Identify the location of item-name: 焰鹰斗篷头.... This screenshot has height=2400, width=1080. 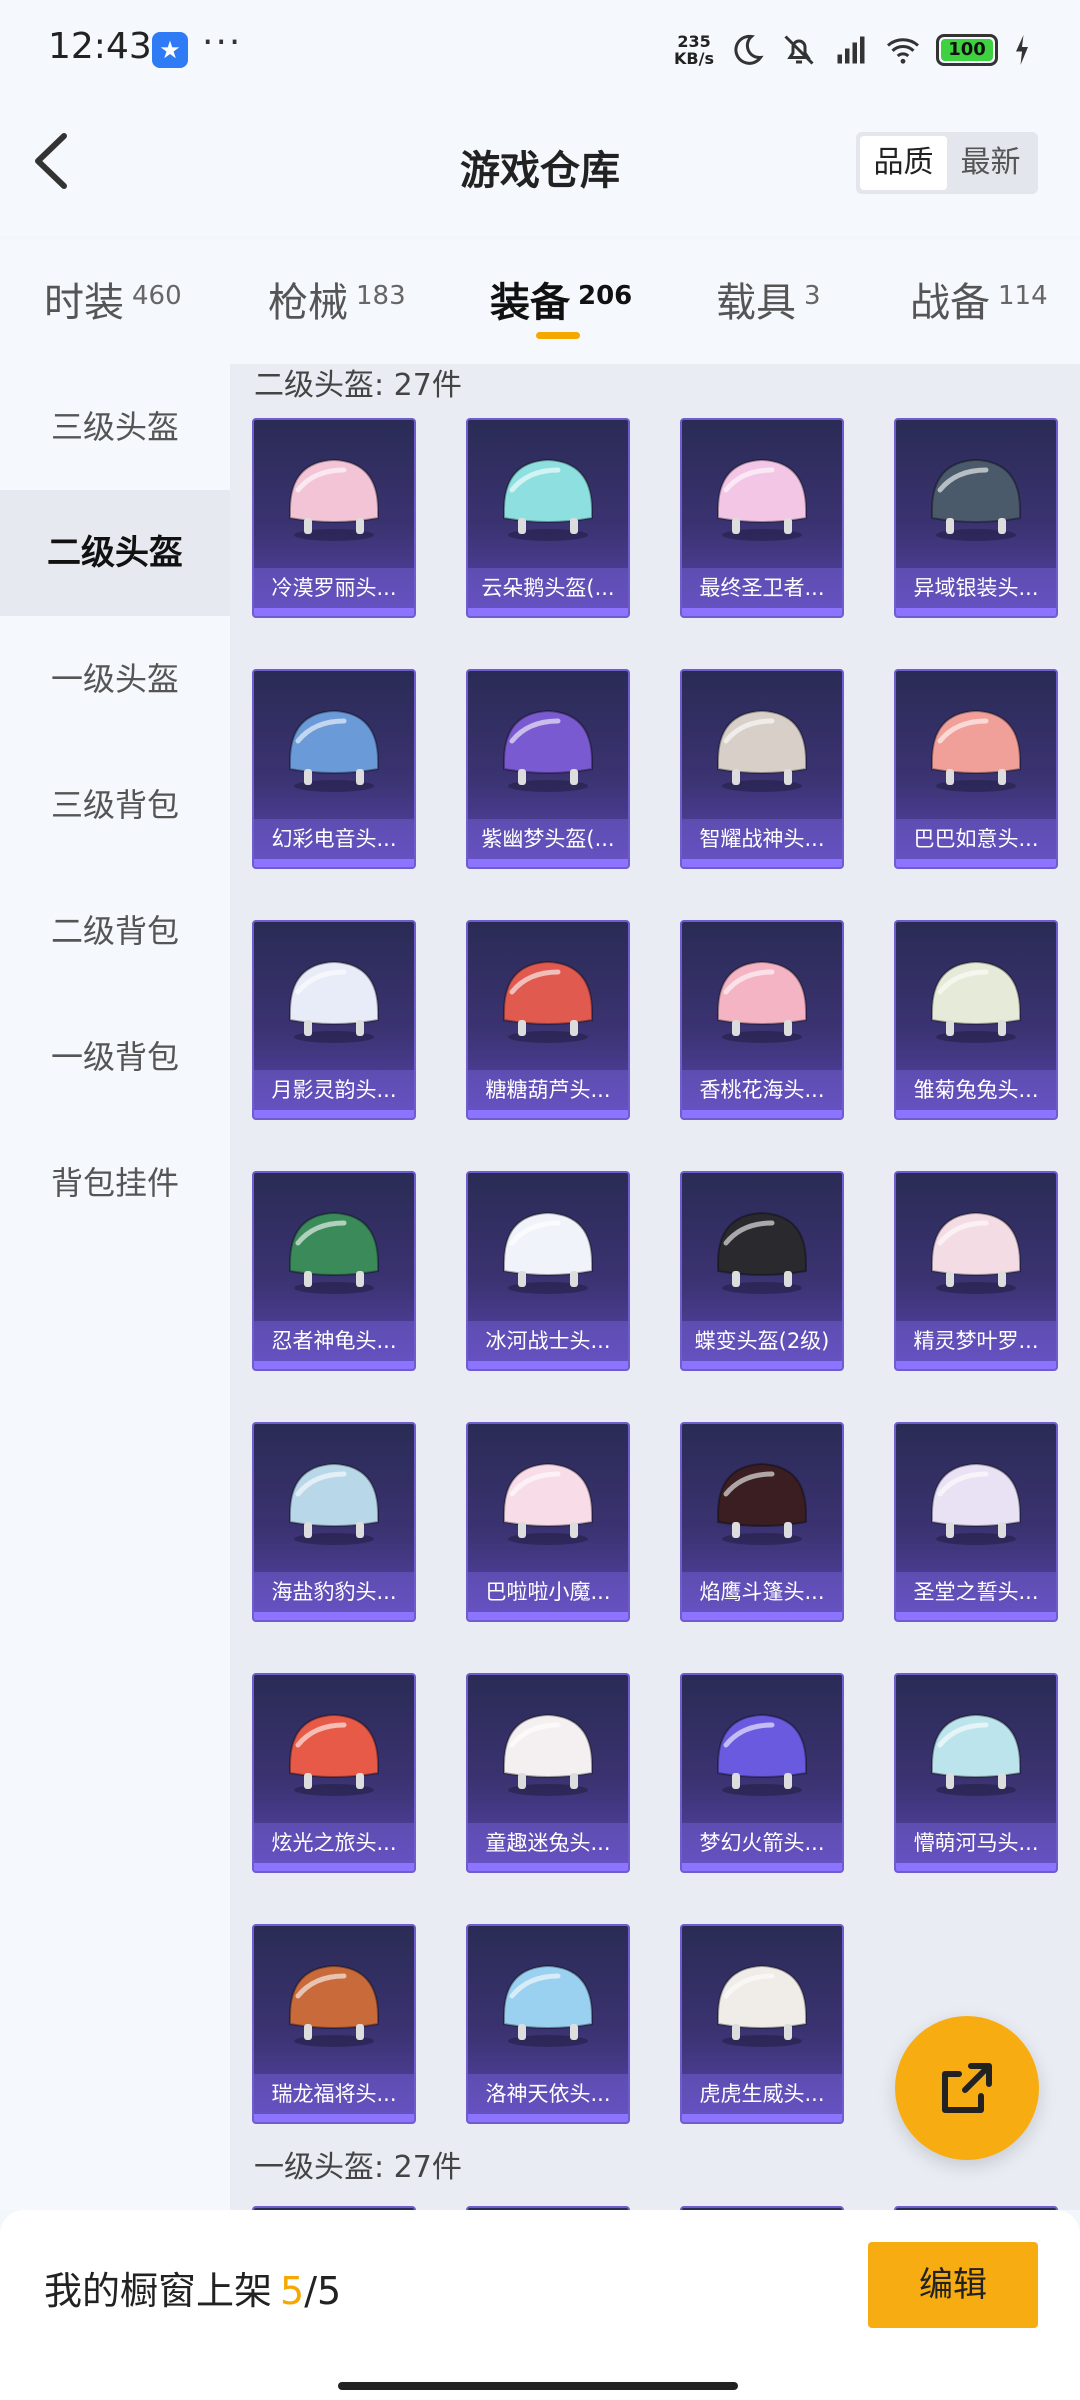
(762, 1592).